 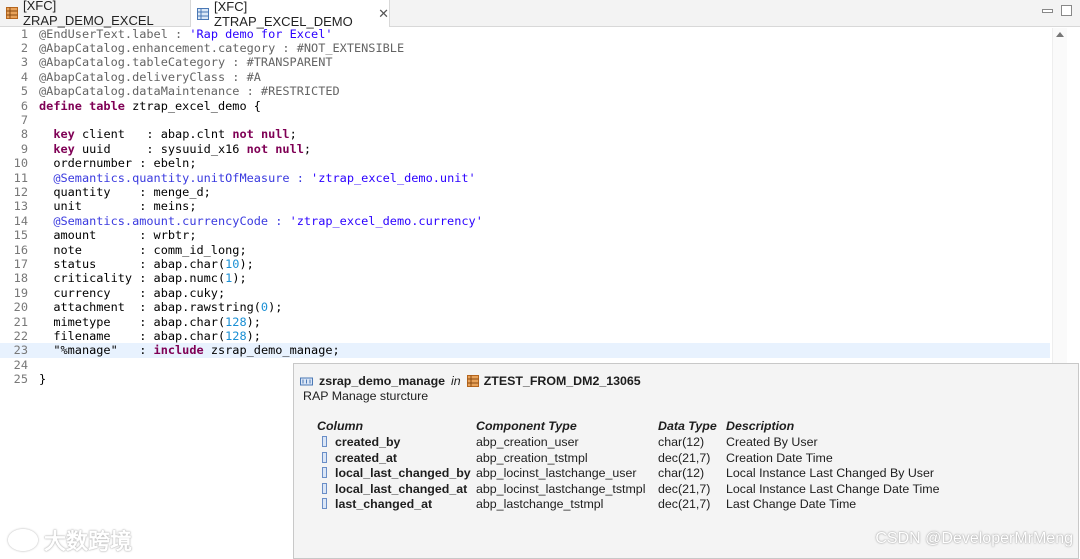 I want to click on scroll-up-icon, so click(x=1060, y=34).